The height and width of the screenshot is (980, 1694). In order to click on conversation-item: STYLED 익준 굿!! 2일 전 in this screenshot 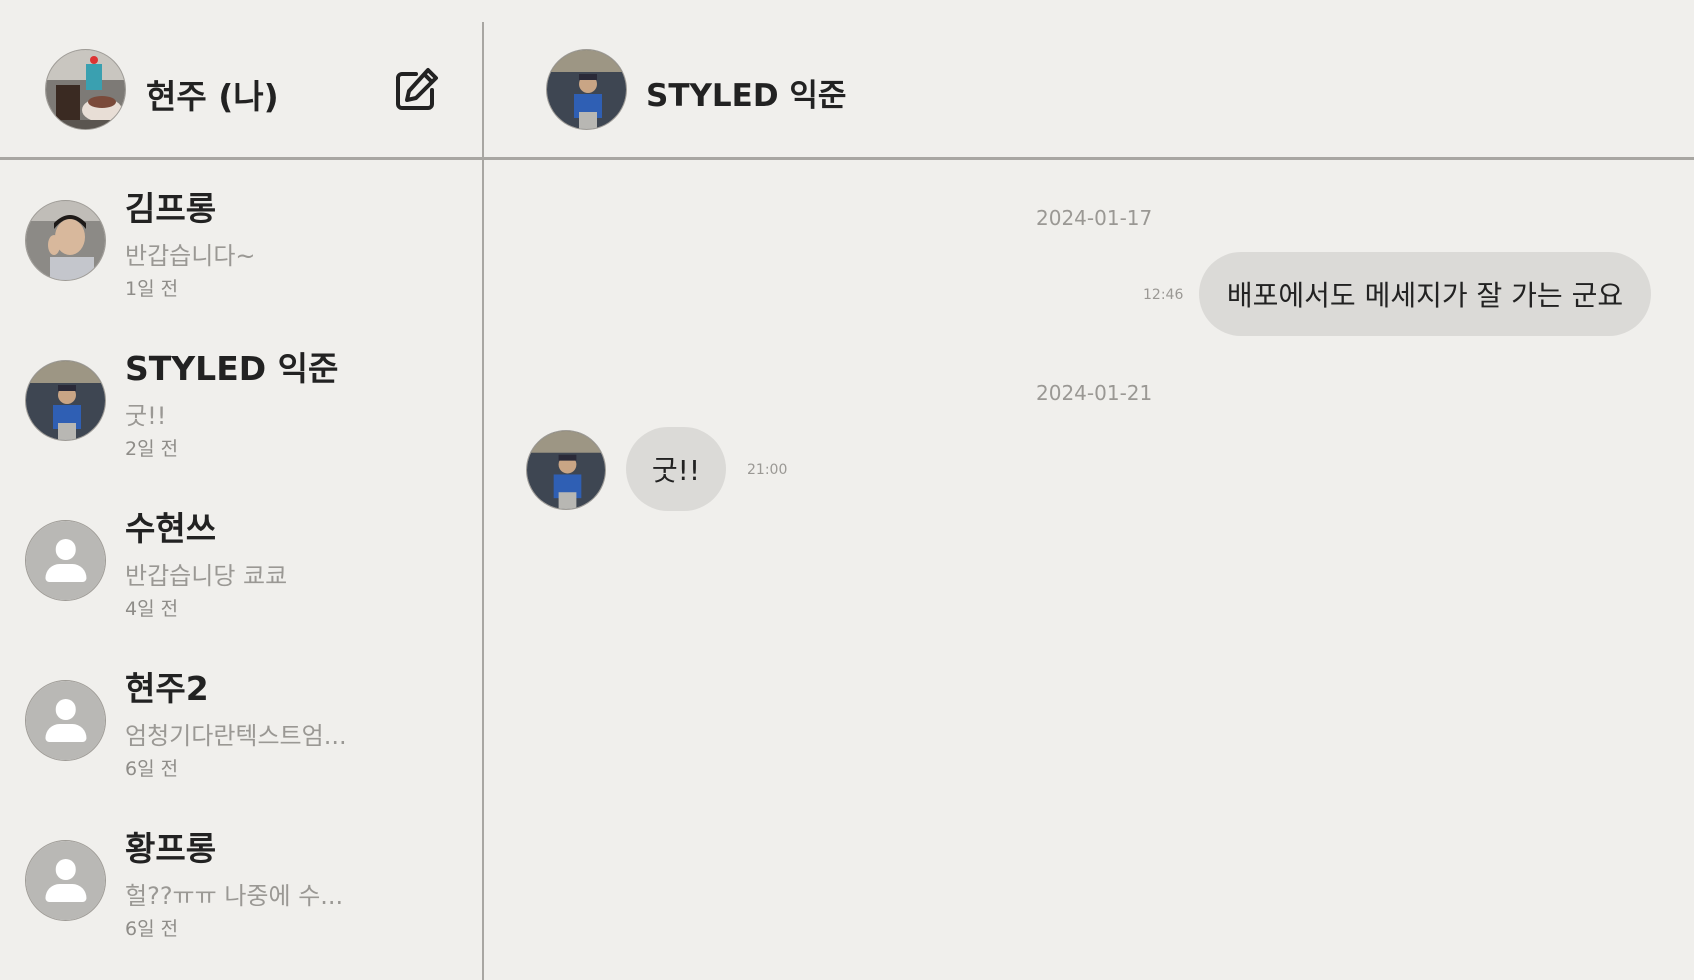, I will do `click(241, 400)`.